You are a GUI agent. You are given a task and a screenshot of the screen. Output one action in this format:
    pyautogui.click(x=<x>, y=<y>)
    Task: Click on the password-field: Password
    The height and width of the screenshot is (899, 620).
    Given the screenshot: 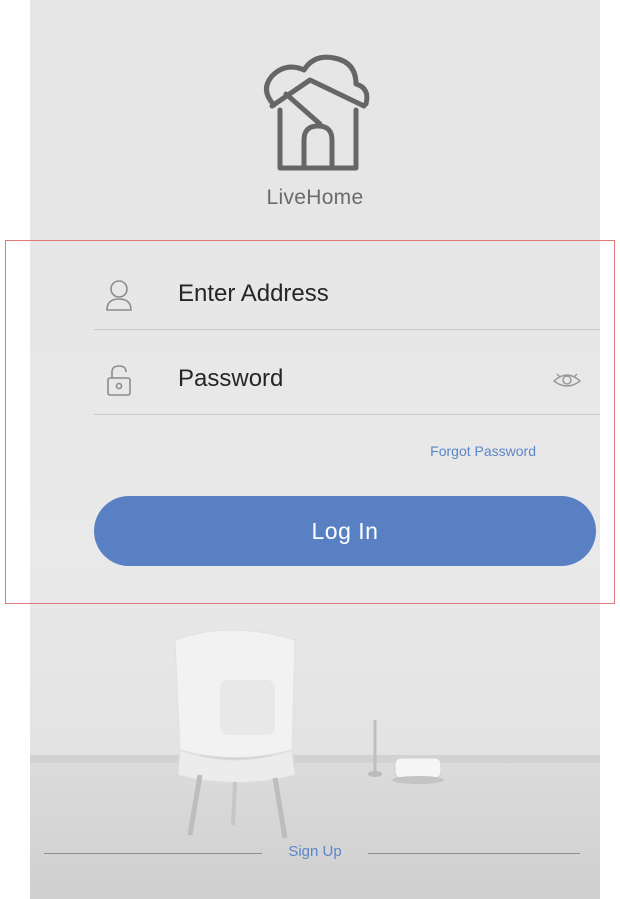 What is the action you would take?
    pyautogui.click(x=347, y=385)
    